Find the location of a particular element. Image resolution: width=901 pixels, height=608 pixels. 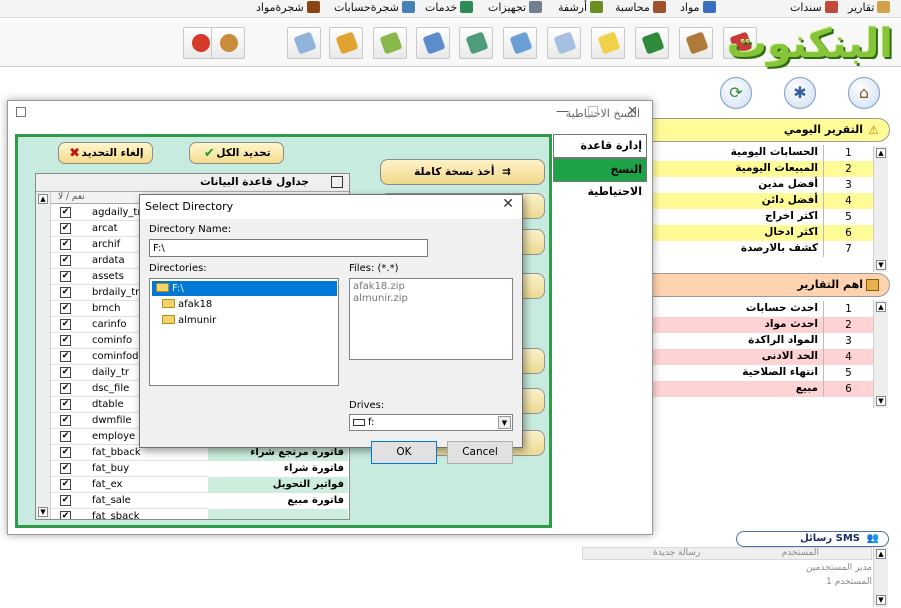

cancel-selection-button: ✖ إلغاء التحديد is located at coordinates (105, 153).